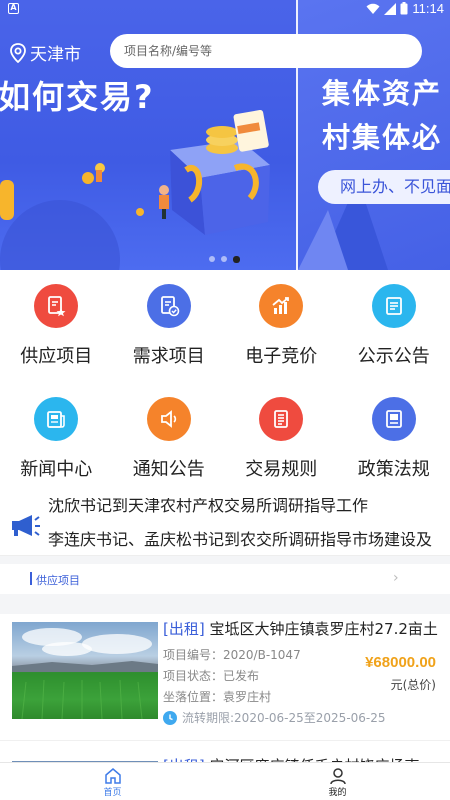 The width and height of the screenshot is (450, 800). I want to click on clock-icon, so click(170, 717).